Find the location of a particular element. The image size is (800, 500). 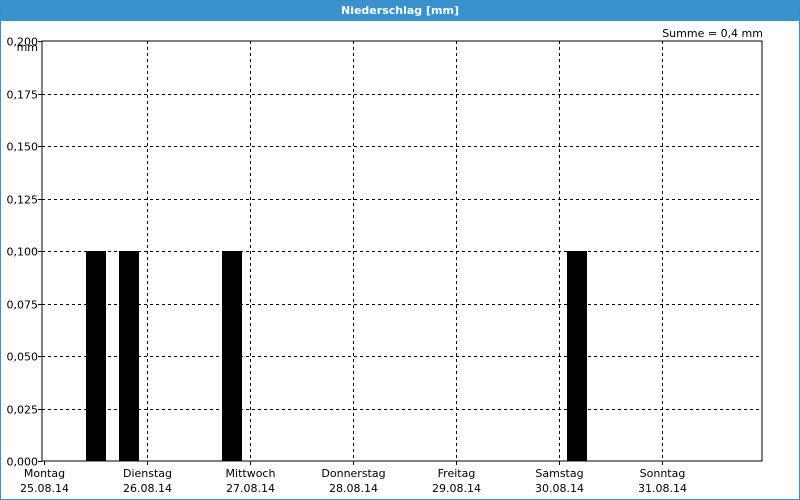

chart-title: Niederschlag [mm] is located at coordinates (400, 11).